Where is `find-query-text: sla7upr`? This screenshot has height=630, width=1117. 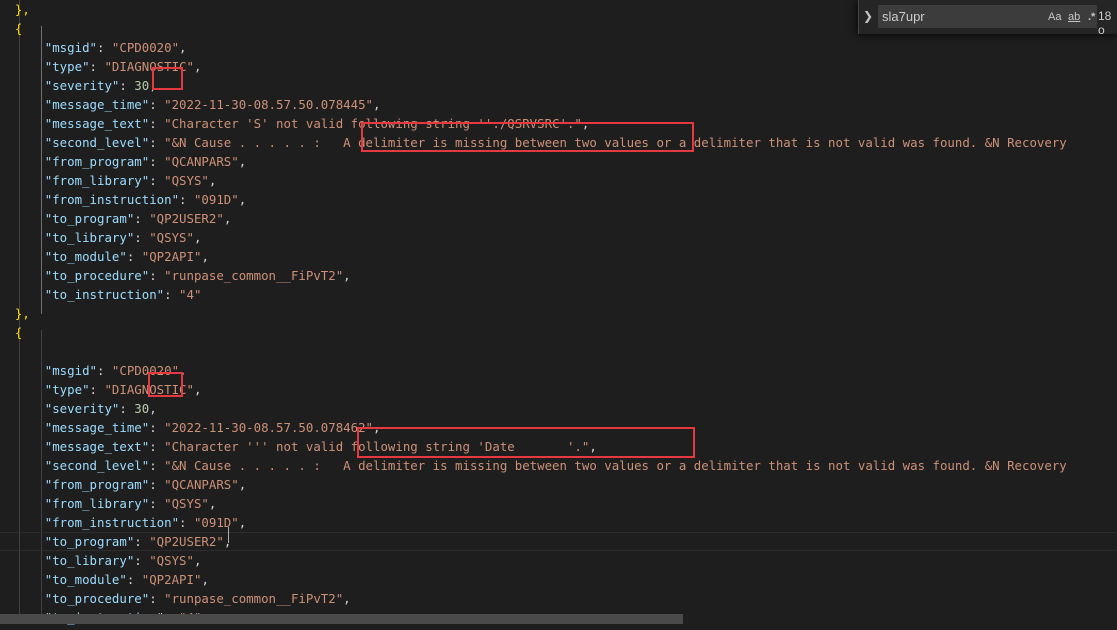
find-query-text: sla7upr is located at coordinates (903, 16).